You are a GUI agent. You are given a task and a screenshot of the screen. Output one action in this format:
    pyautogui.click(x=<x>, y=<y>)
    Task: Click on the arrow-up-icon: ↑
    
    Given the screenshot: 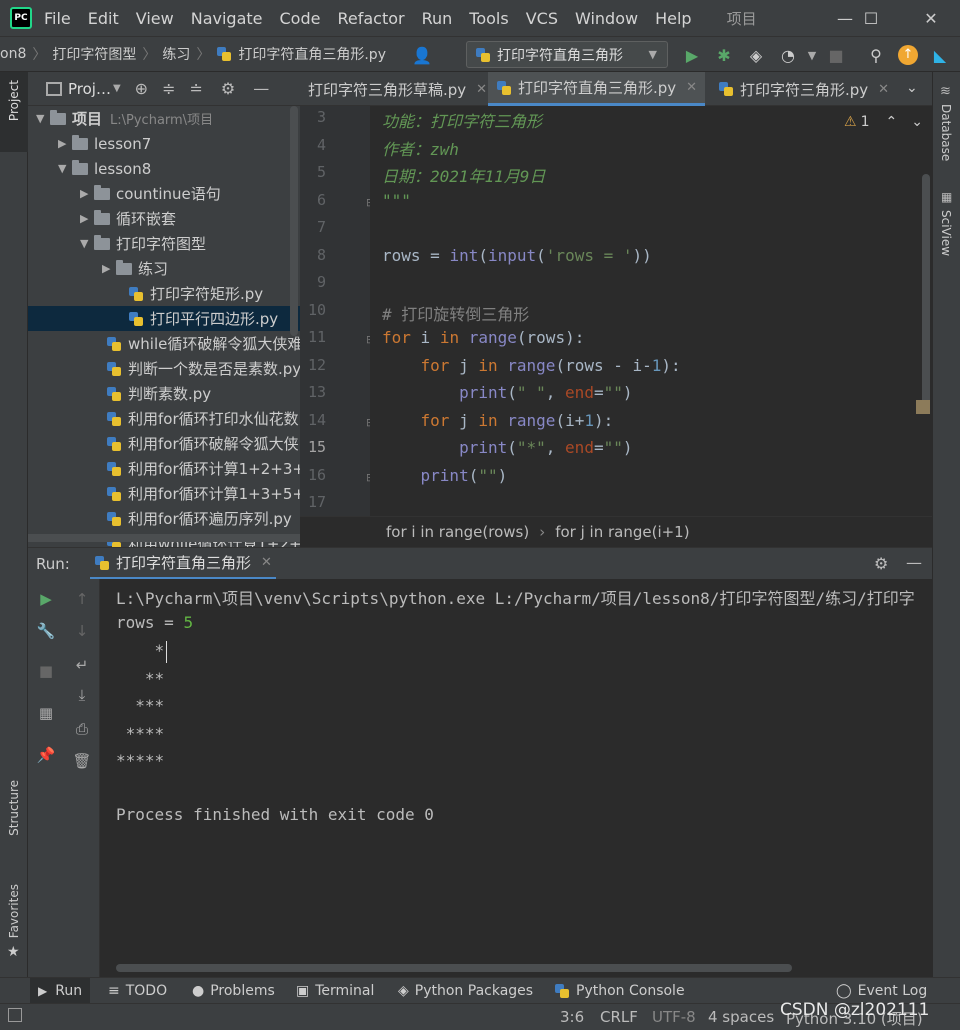 What is the action you would take?
    pyautogui.click(x=82, y=599)
    